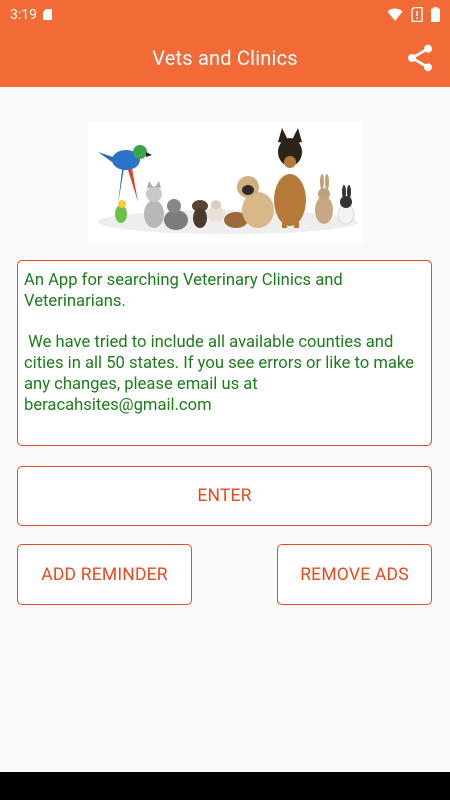 This screenshot has width=450, height=800. I want to click on app-bar: Vets and Clinics, so click(225, 58).